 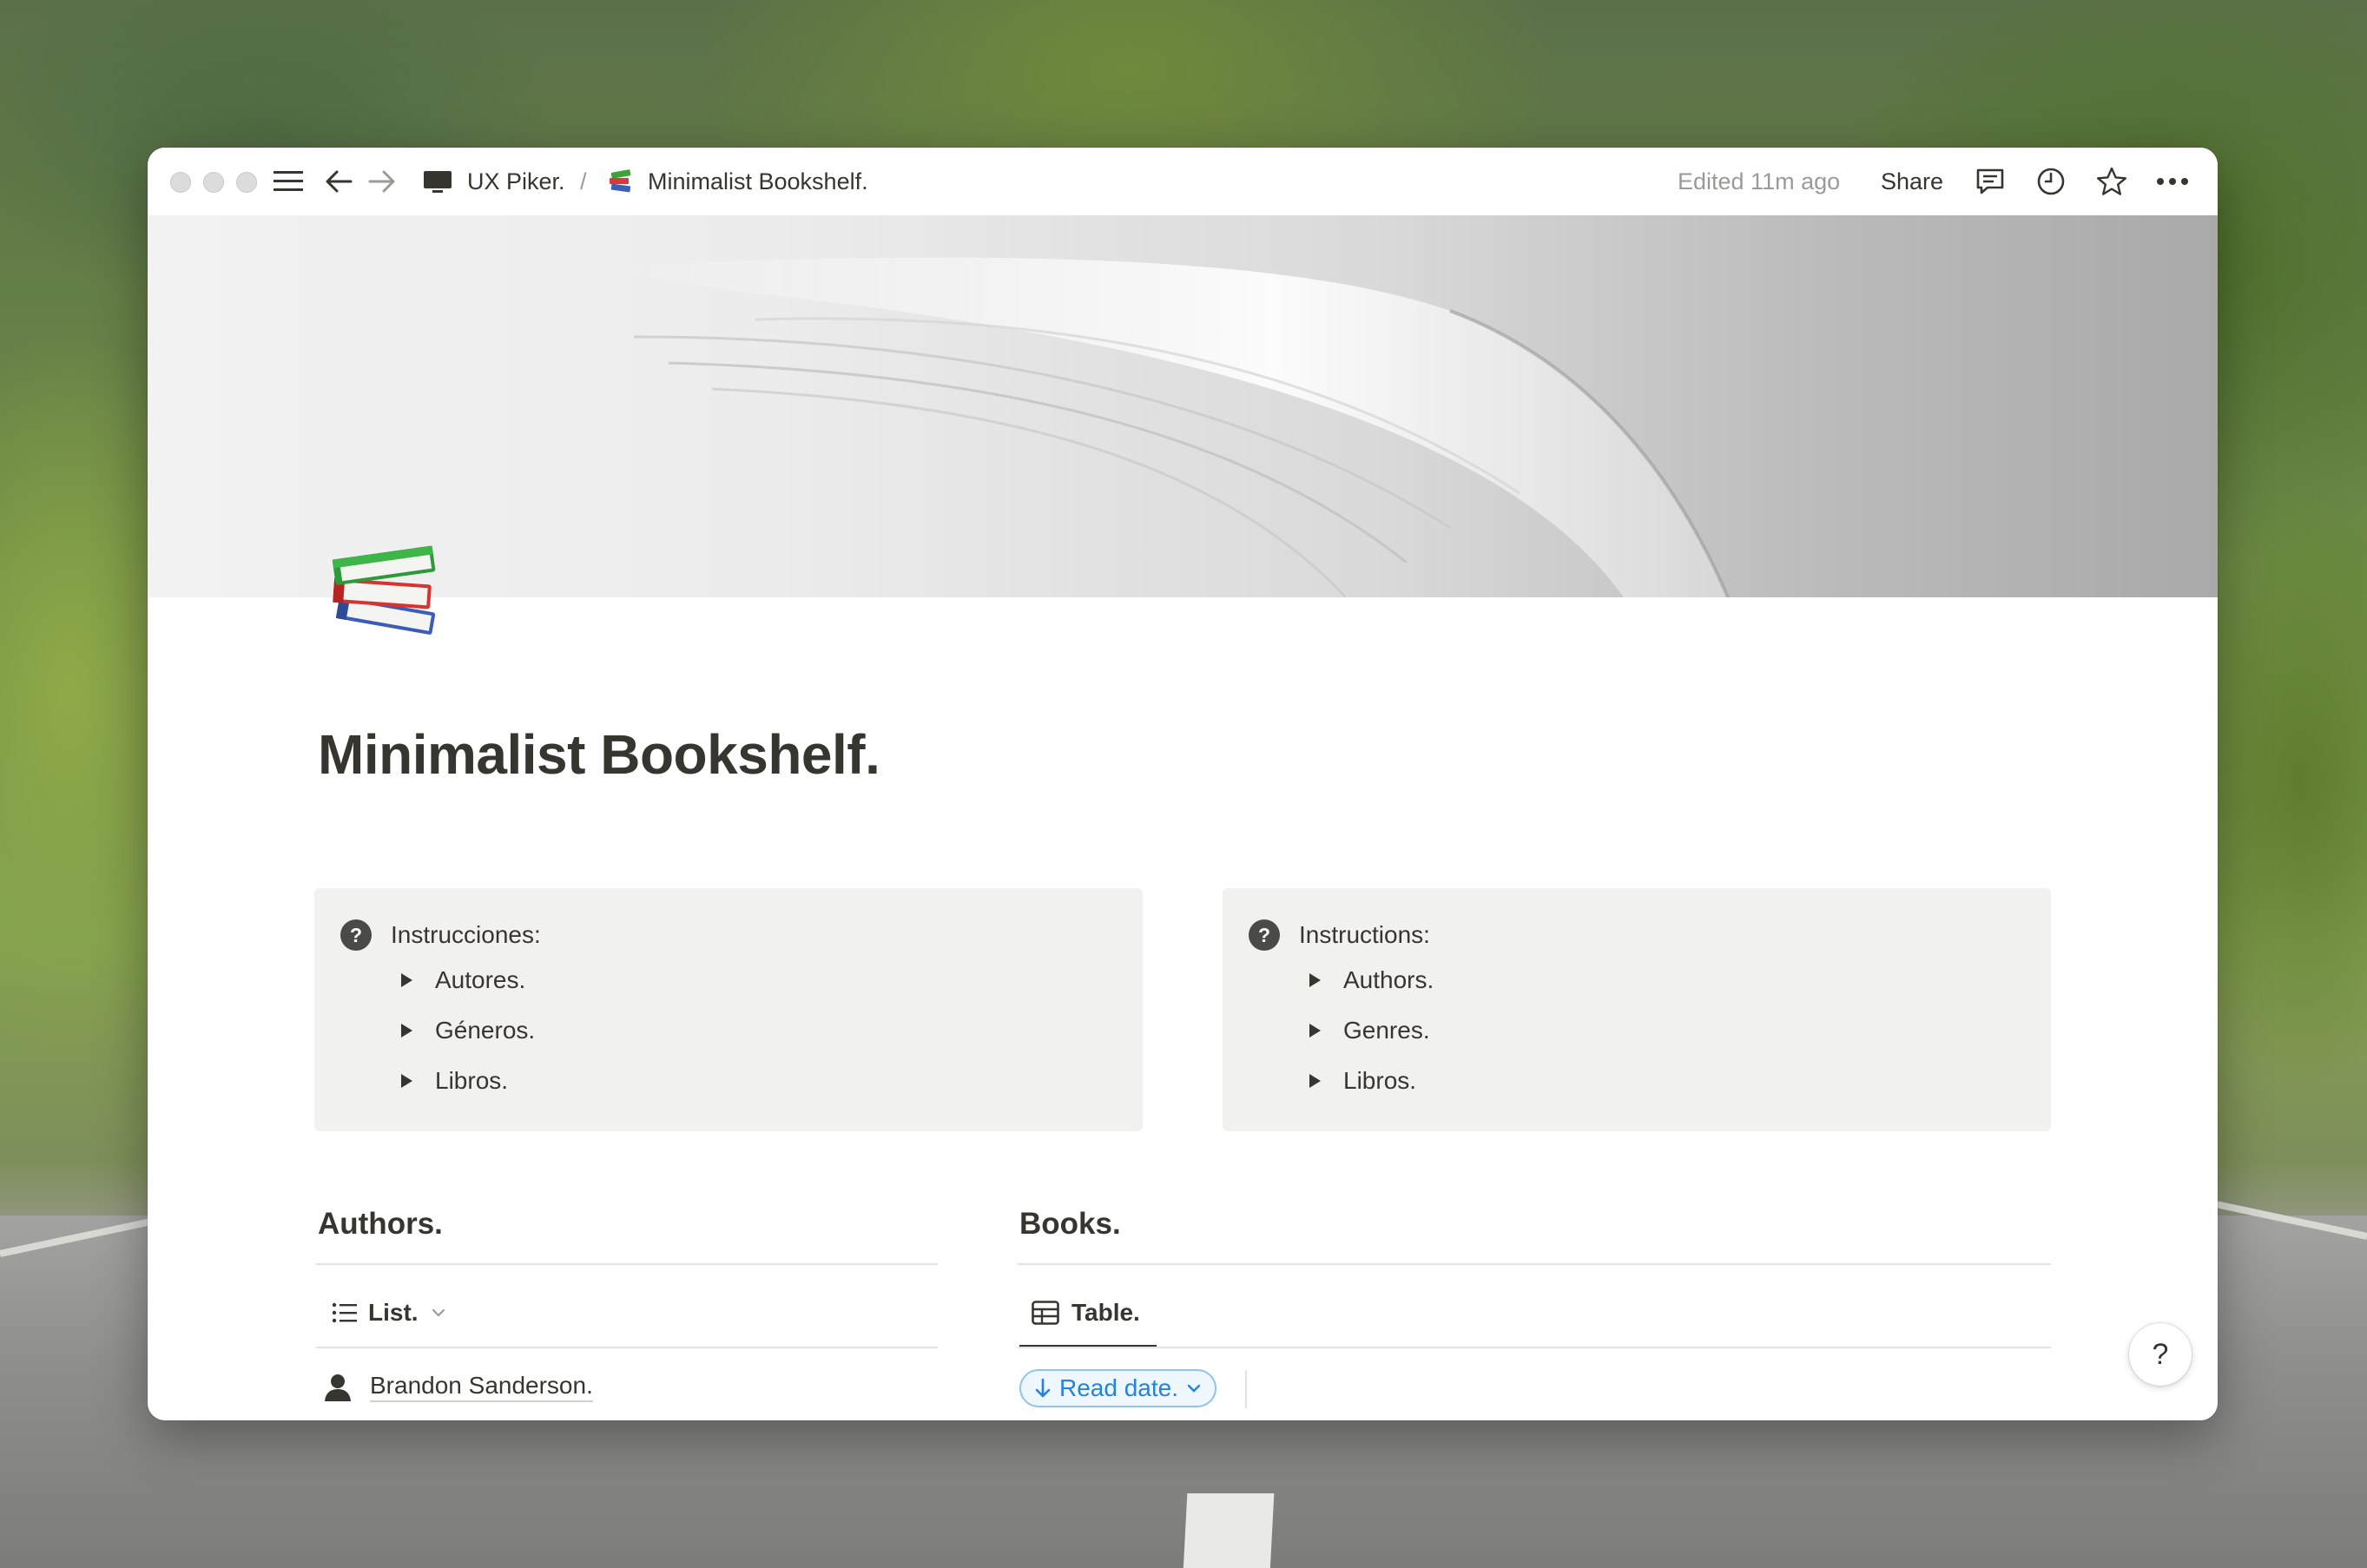 I want to click on window-controls, so click(x=213, y=182).